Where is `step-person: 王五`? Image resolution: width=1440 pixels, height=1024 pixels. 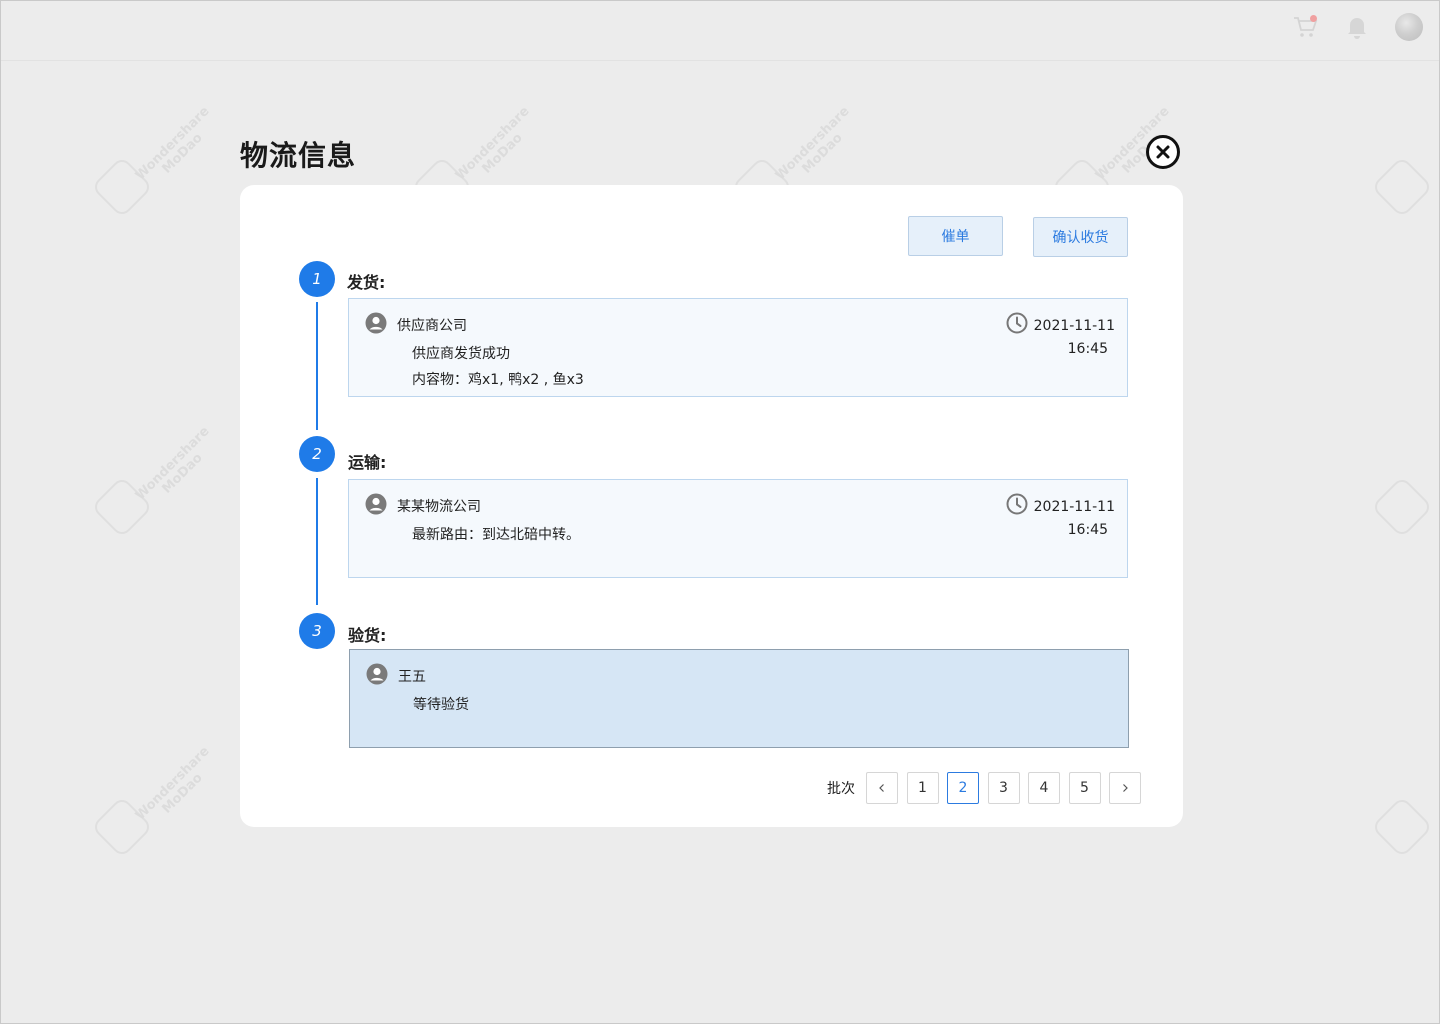
step-person: 王五 is located at coordinates (396, 676).